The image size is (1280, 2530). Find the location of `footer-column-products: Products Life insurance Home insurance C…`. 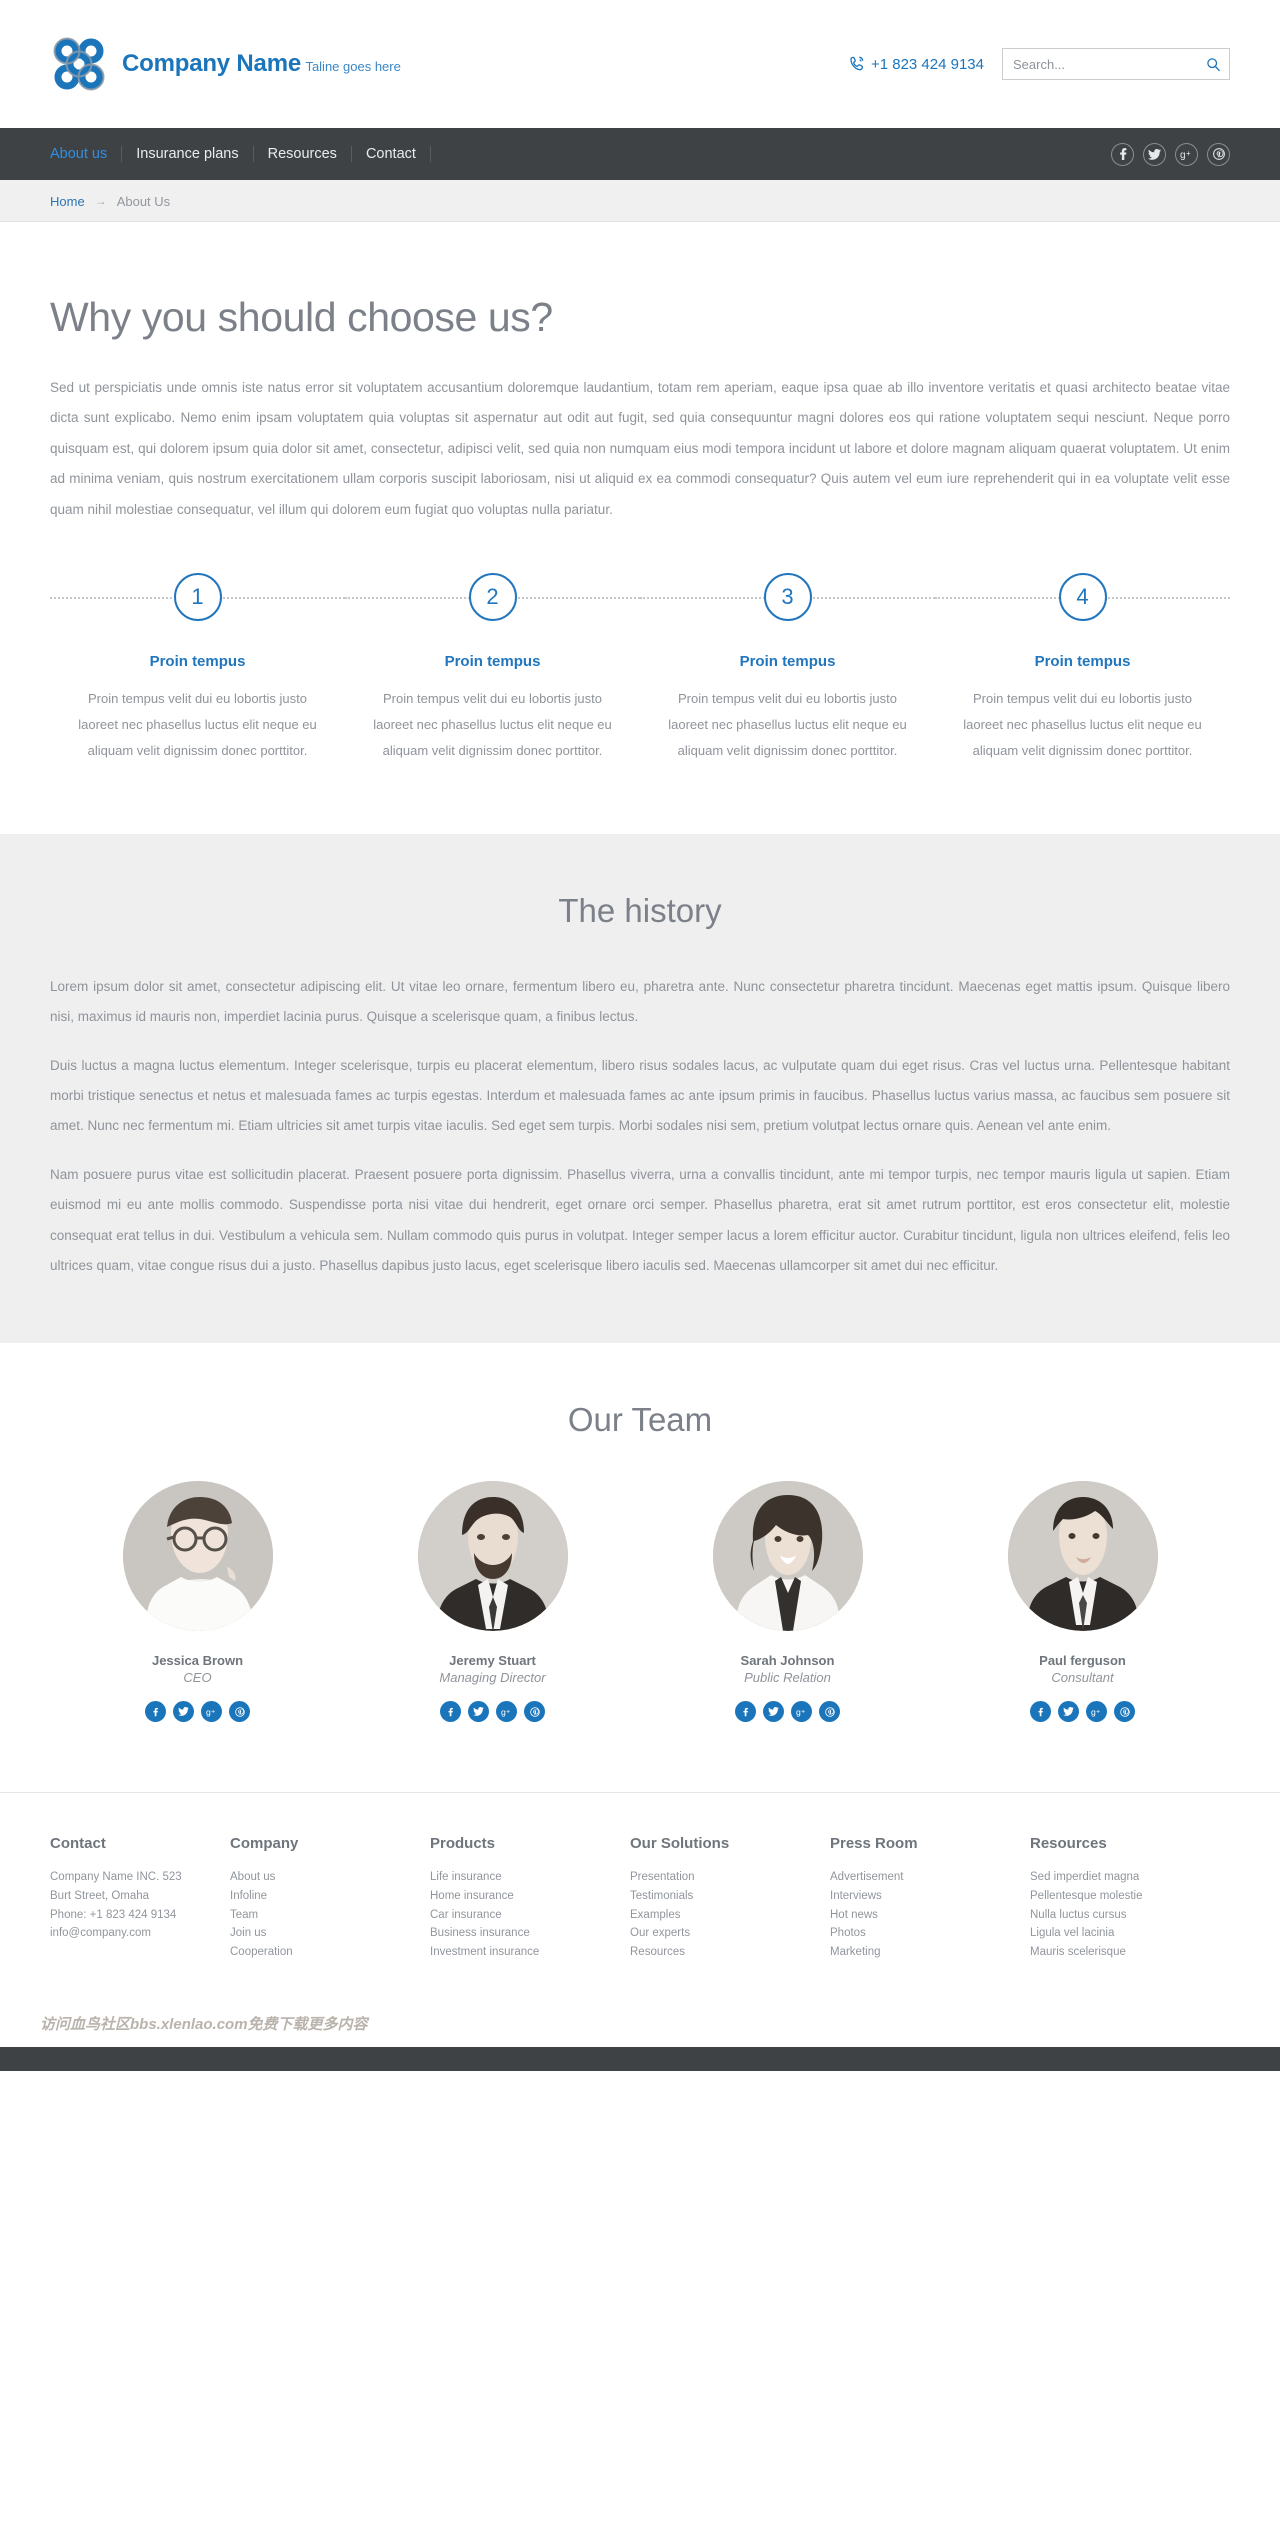

footer-column-products: Products Life insurance Home insurance C… is located at coordinates (530, 1898).